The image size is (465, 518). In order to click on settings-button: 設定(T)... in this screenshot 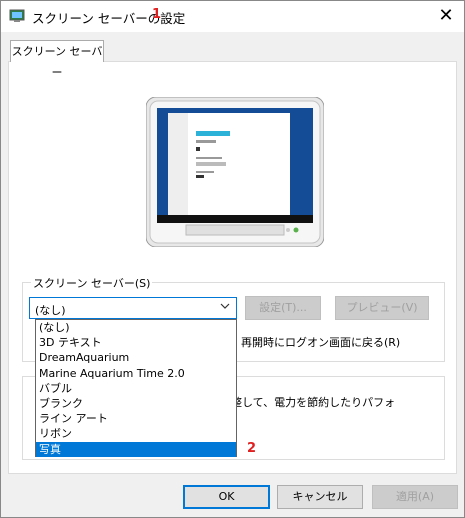, I will do `click(283, 308)`.